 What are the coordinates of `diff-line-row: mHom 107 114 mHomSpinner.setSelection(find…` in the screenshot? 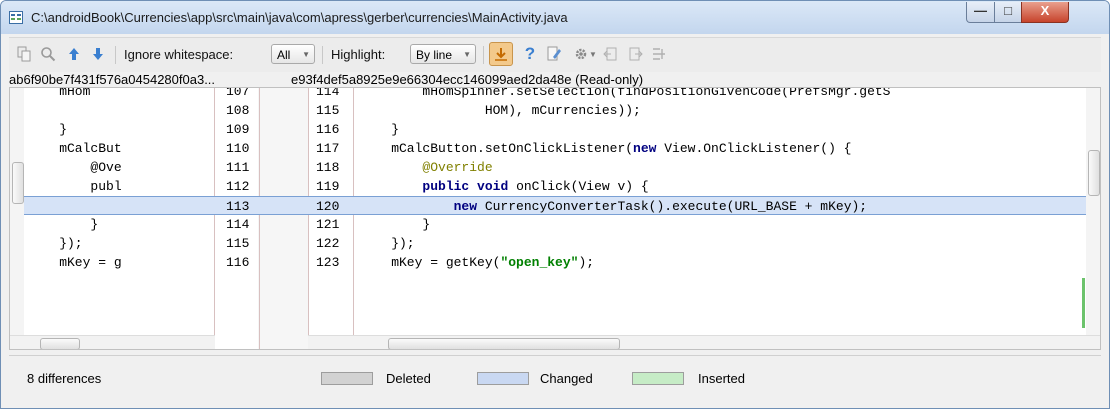 It's located at (555, 94).